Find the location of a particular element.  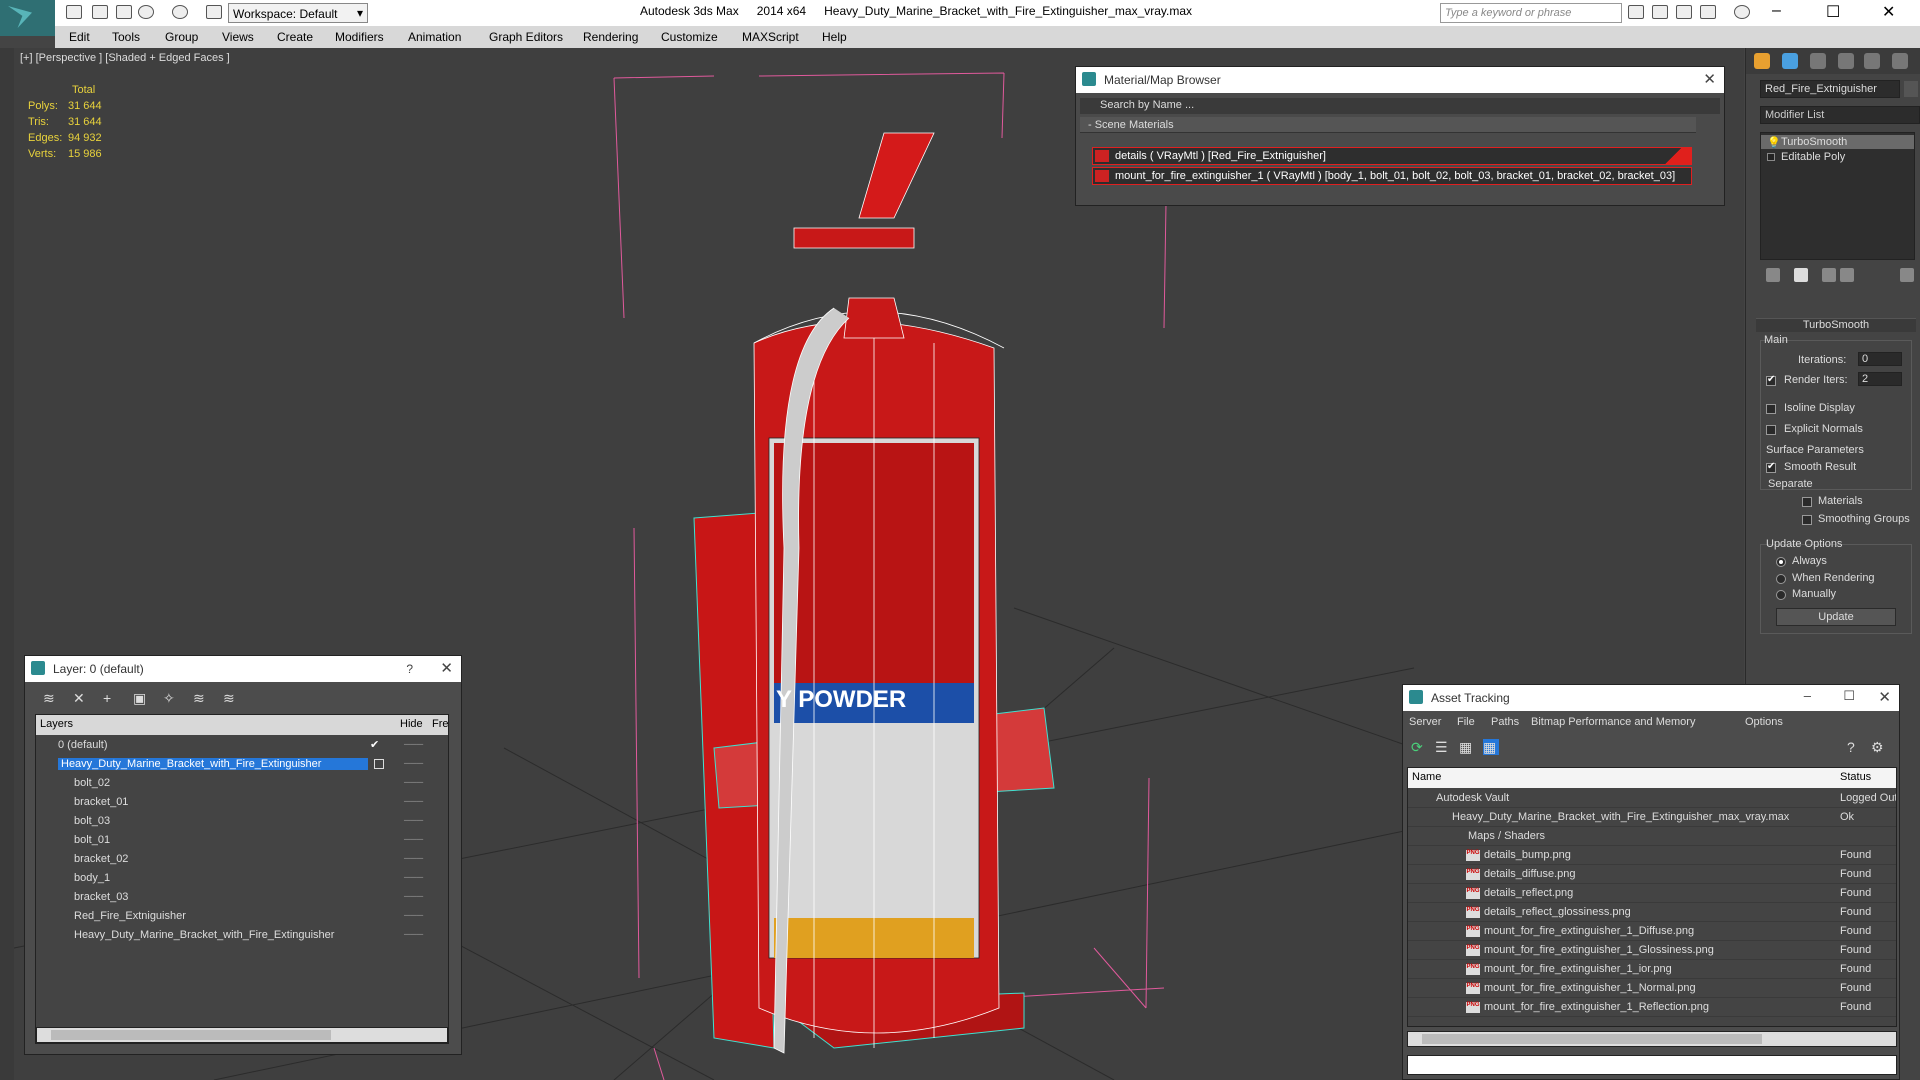

undo-icon is located at coordinates (146, 12).